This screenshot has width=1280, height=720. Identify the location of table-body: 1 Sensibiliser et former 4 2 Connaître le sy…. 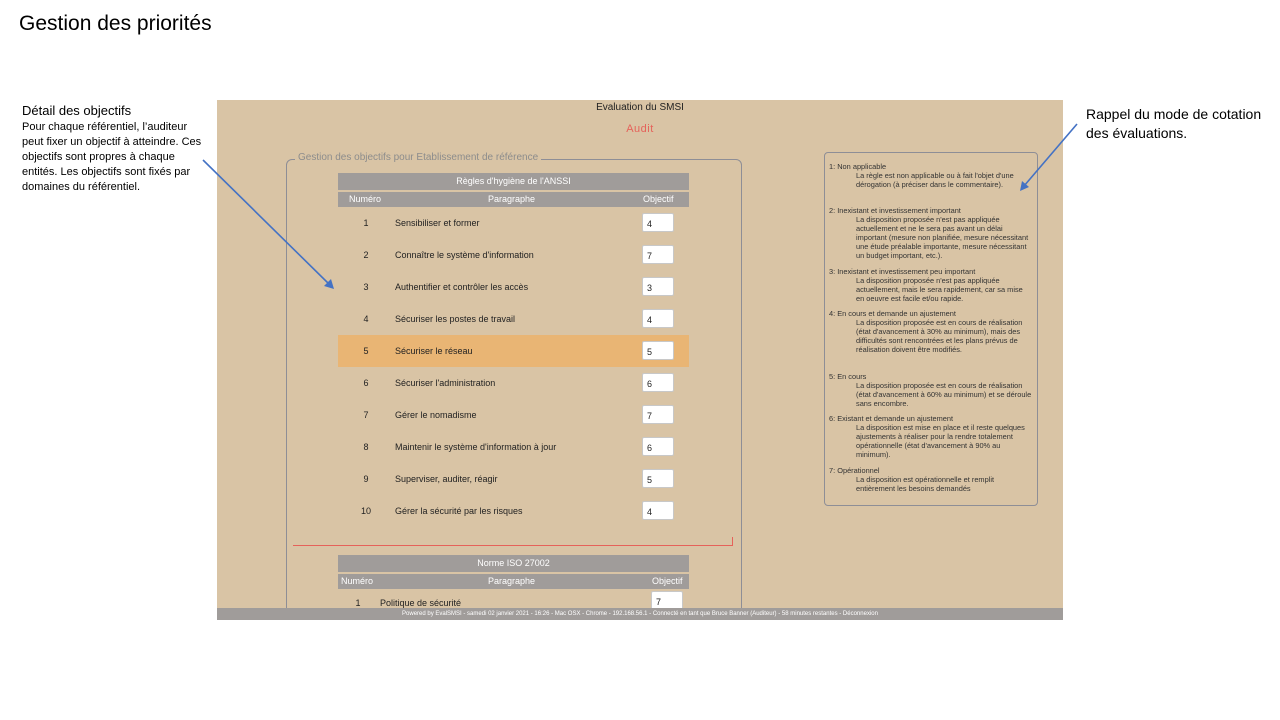
(513, 367).